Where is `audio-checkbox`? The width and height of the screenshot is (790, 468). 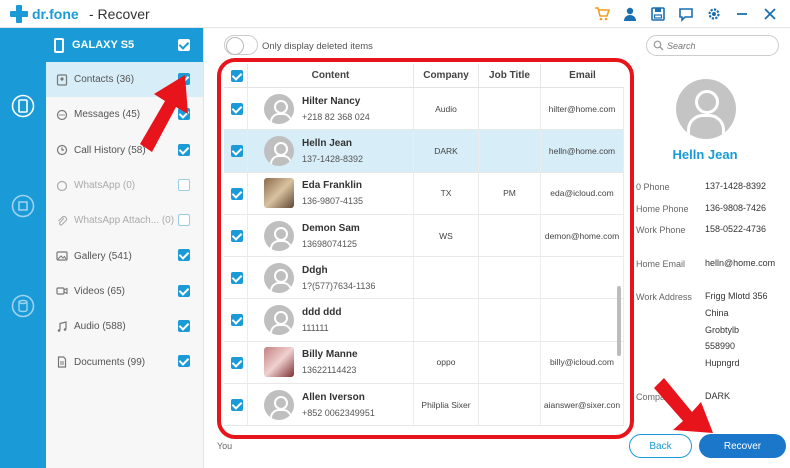
audio-checkbox is located at coordinates (184, 326).